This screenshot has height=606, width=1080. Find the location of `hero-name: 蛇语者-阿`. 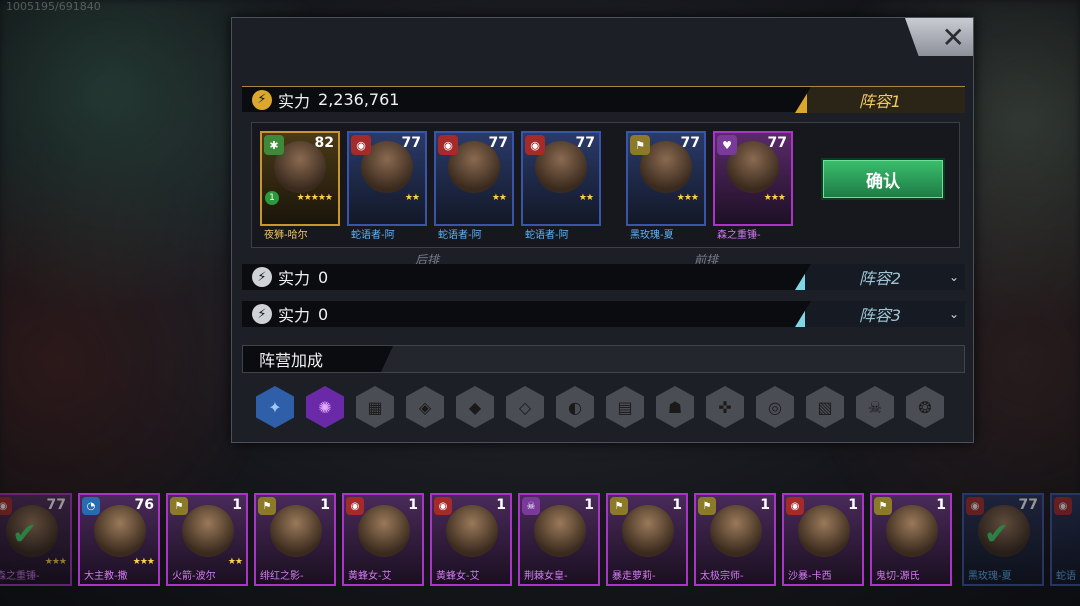

hero-name: 蛇语者-阿 is located at coordinates (373, 235).